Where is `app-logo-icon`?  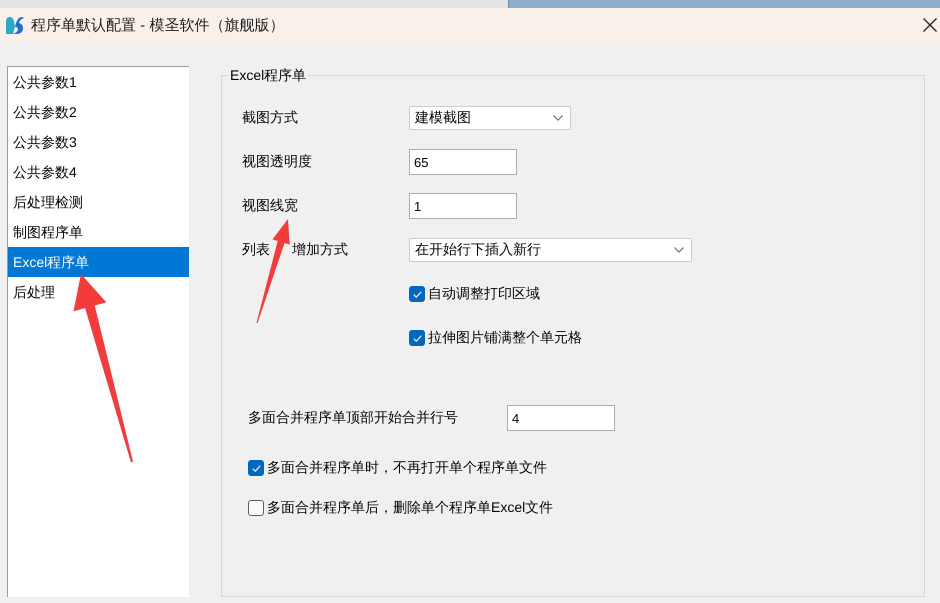
app-logo-icon is located at coordinates (15, 25).